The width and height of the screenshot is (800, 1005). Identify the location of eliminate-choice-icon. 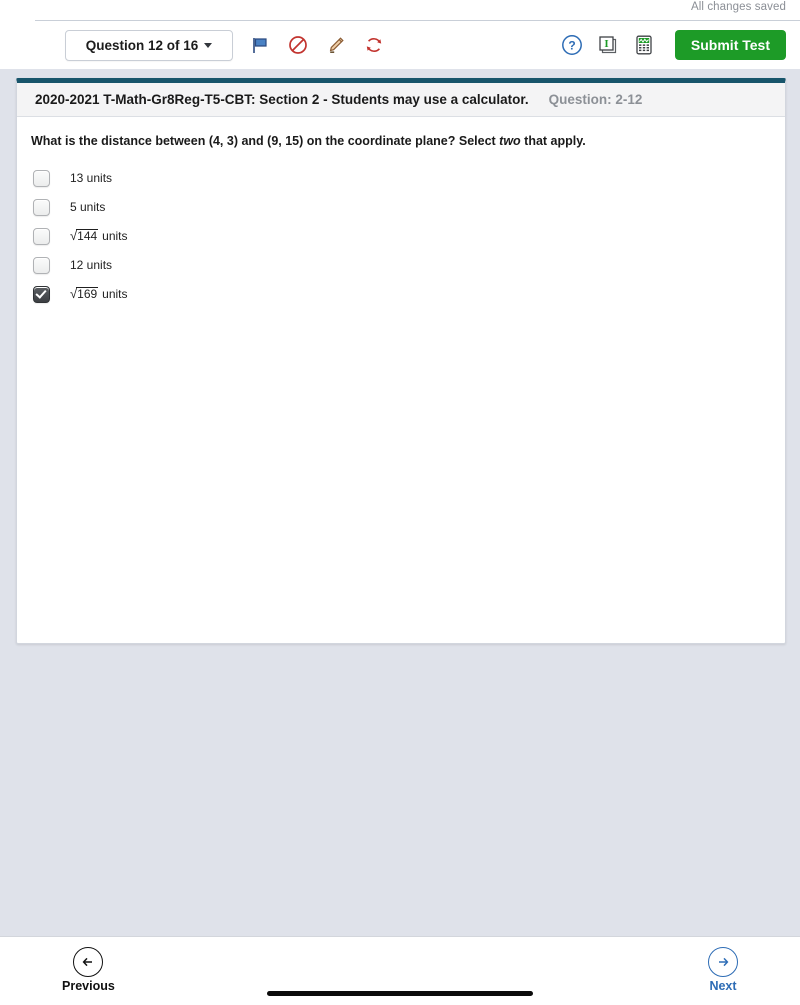
(298, 45).